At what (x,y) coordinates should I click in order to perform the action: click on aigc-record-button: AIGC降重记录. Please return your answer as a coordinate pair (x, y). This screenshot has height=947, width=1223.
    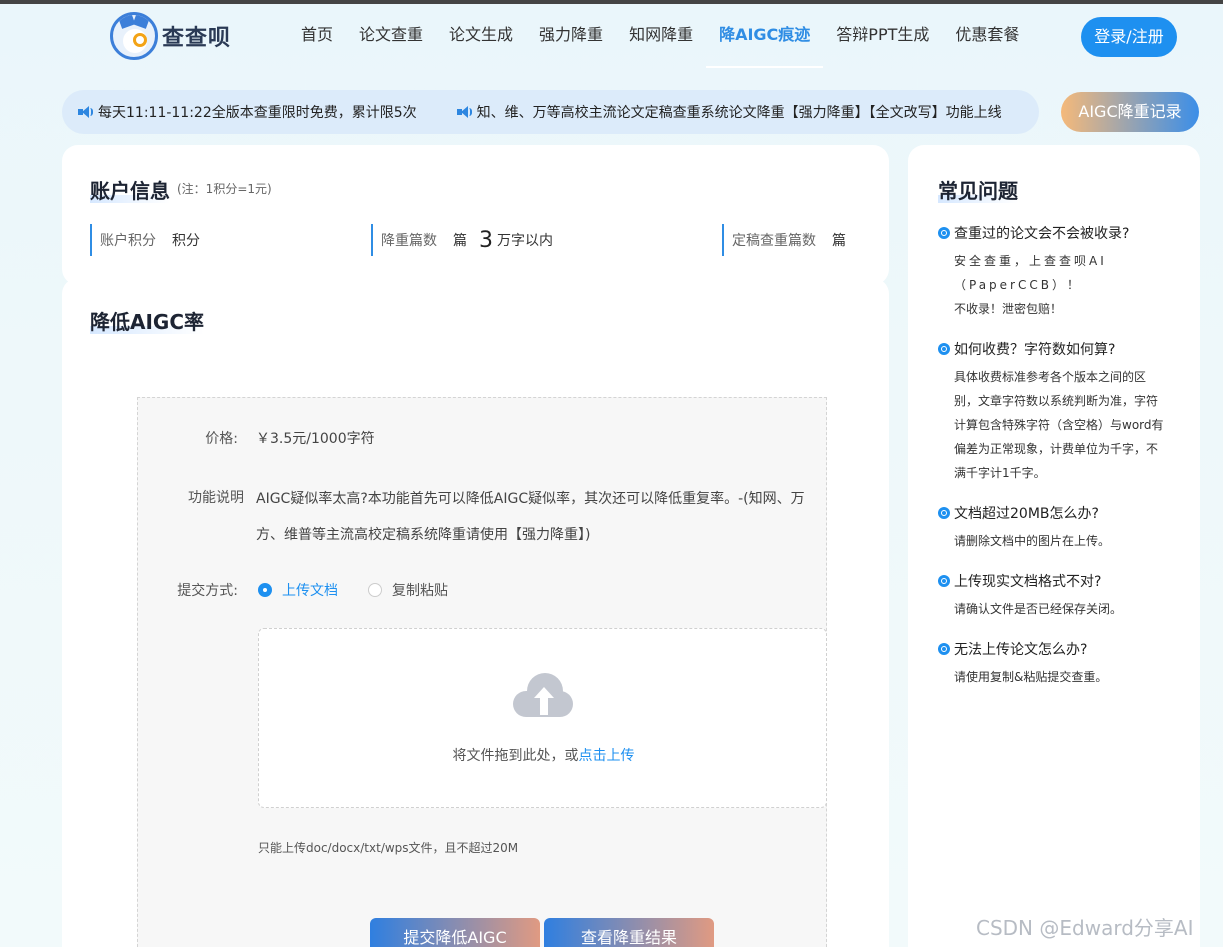
    Looking at the image, I should click on (1130, 112).